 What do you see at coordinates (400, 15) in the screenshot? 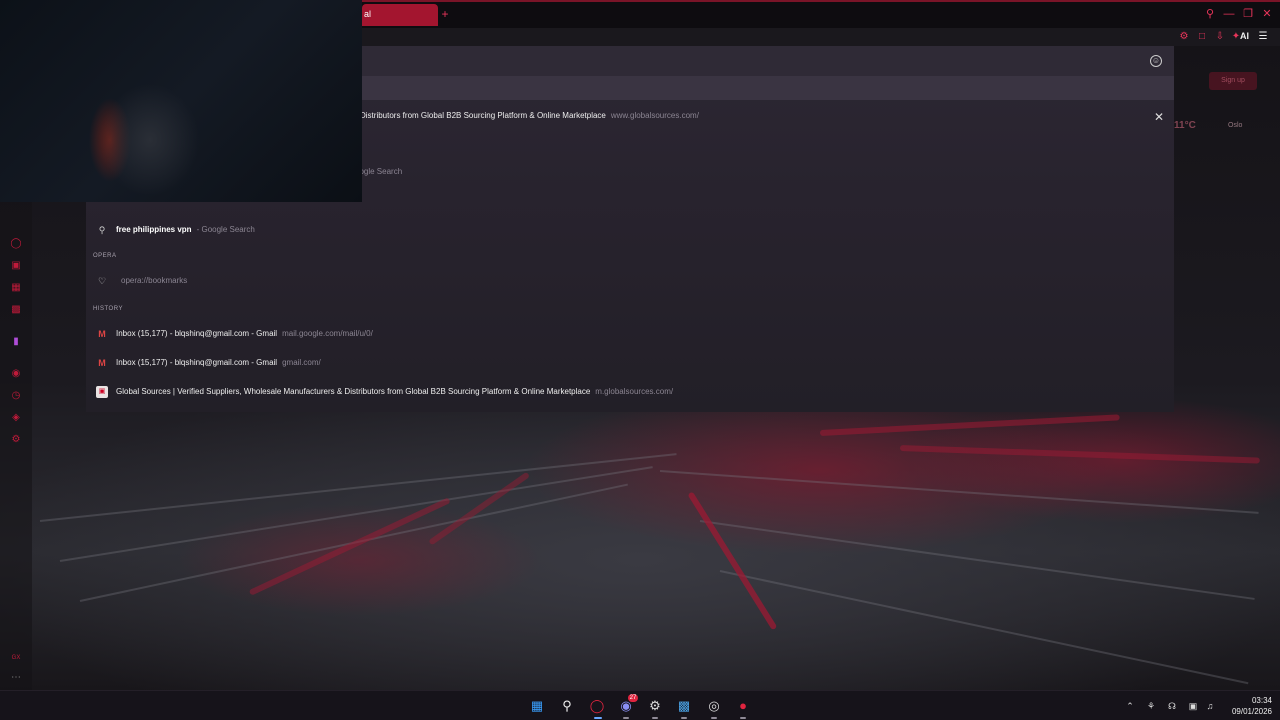
I see `tab-active: al` at bounding box center [400, 15].